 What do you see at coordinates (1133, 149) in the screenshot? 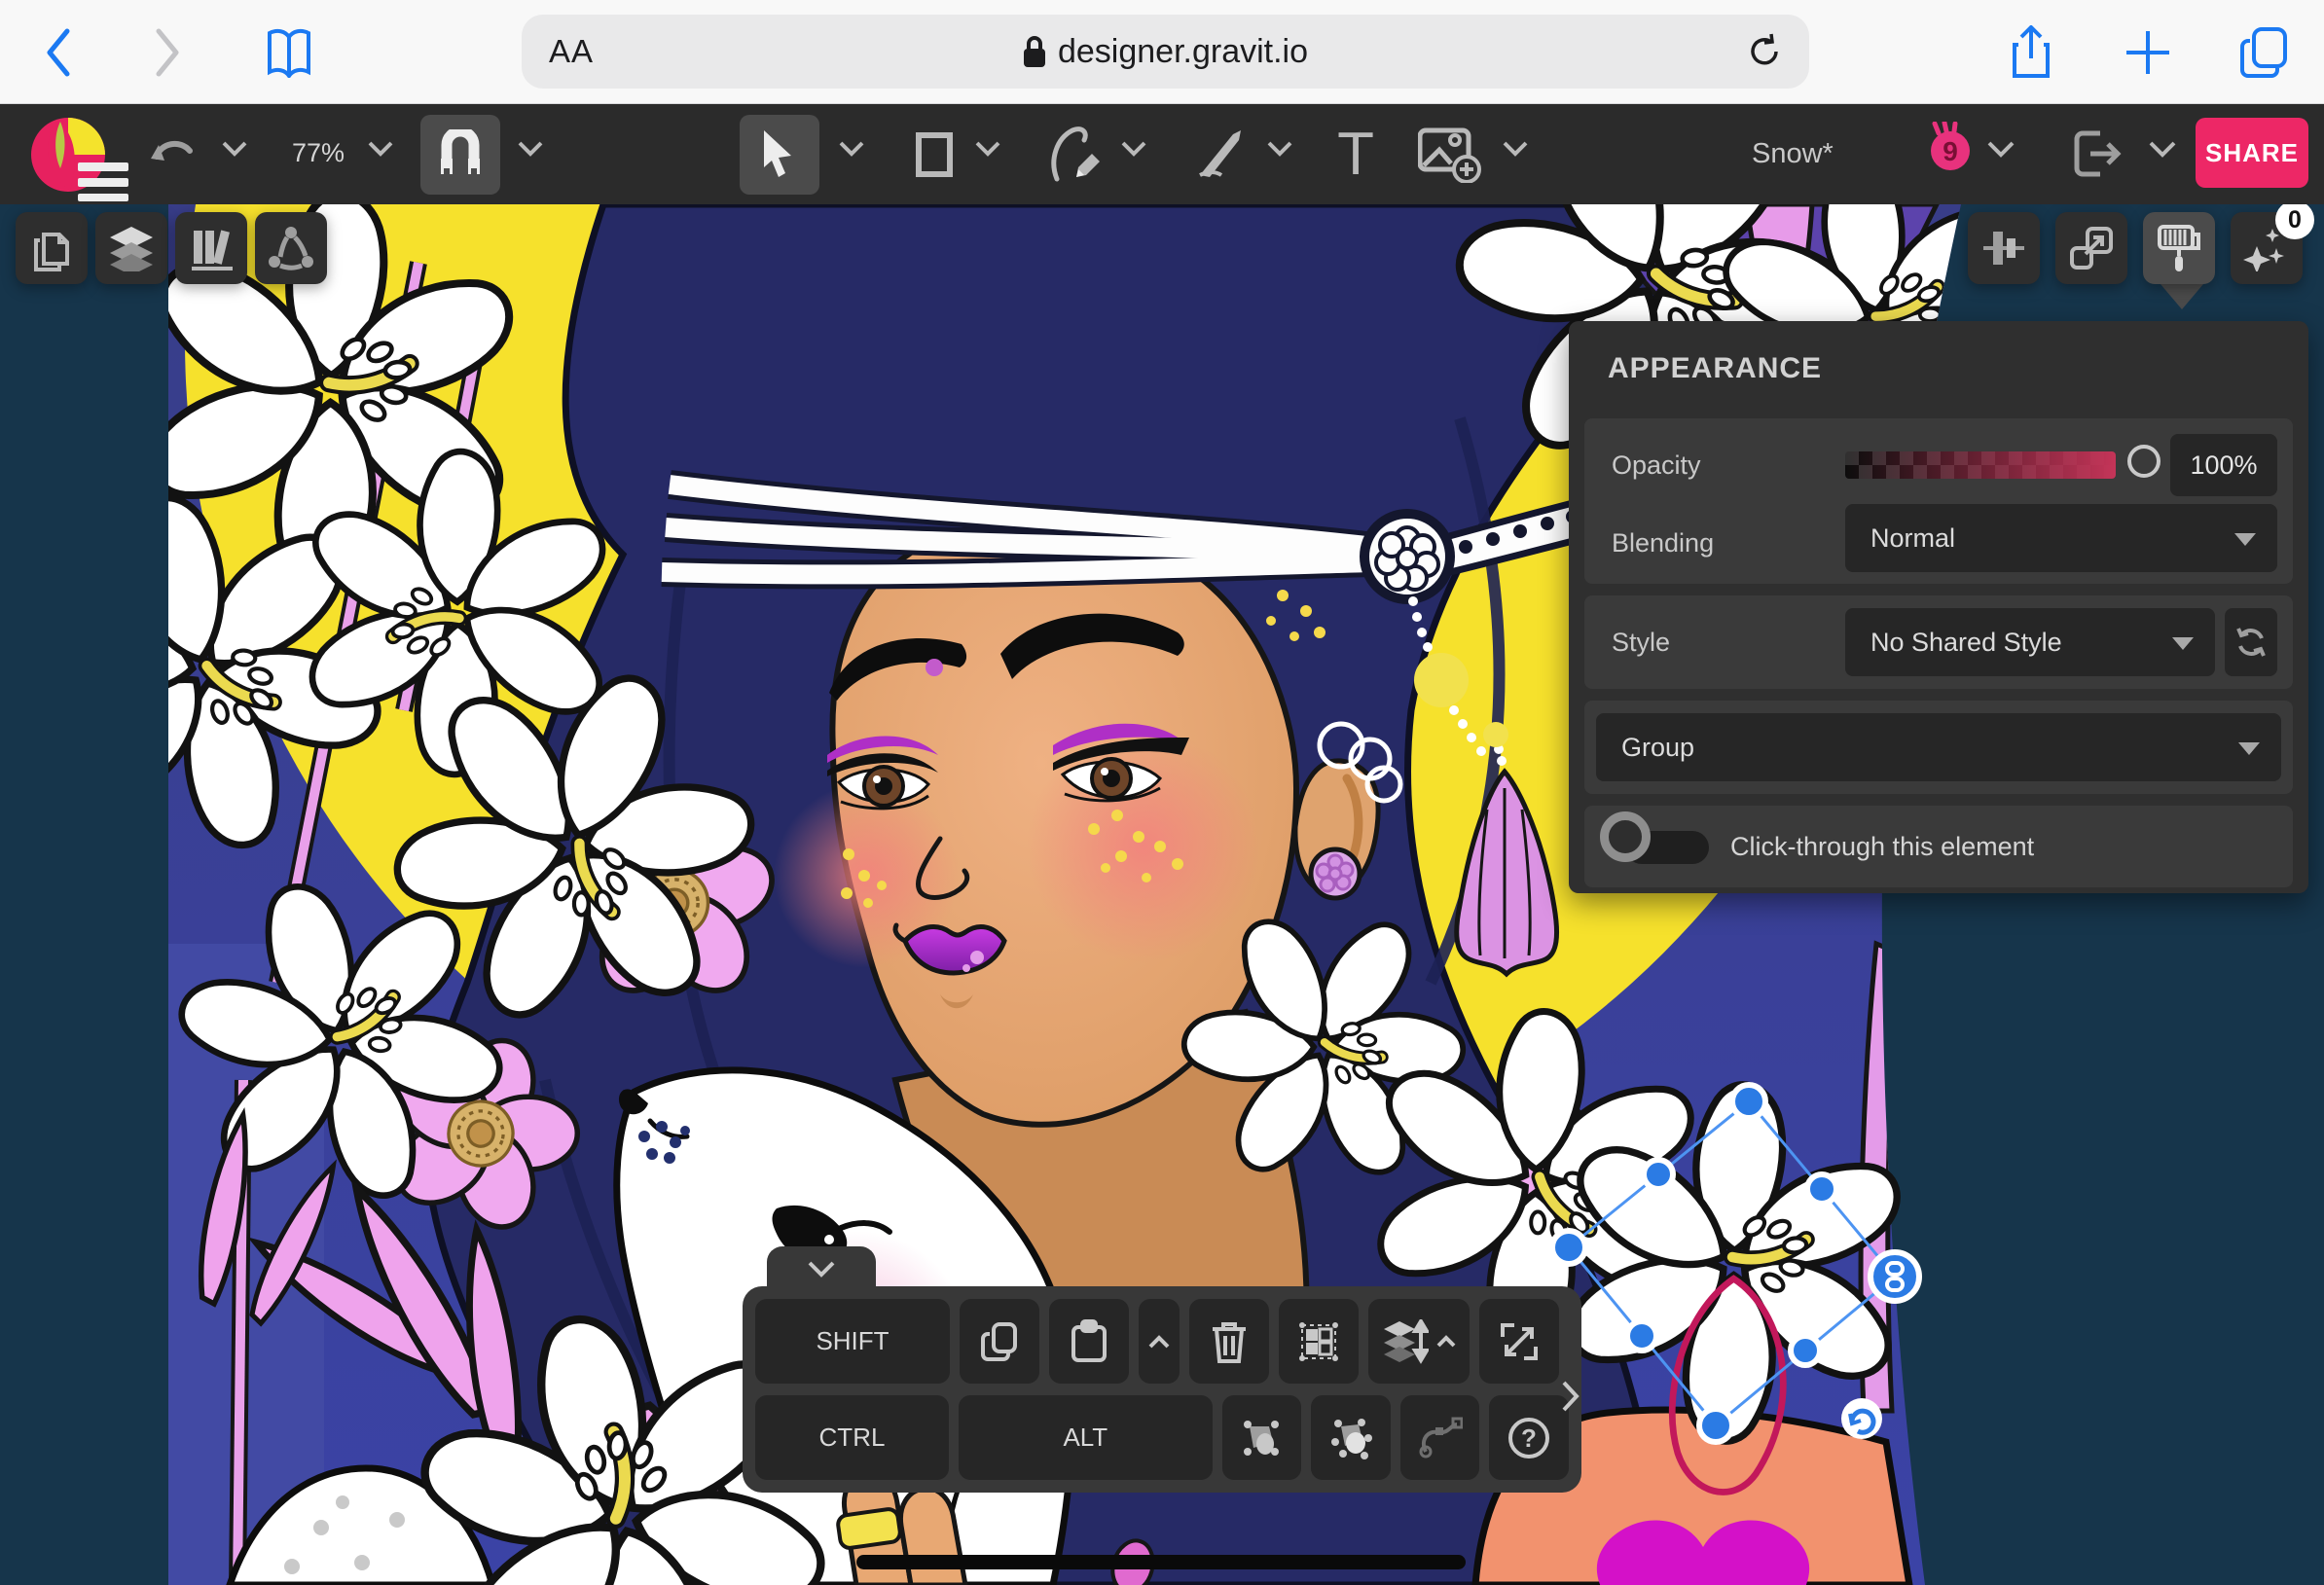
I see `freehand-dropdown-chevron` at bounding box center [1133, 149].